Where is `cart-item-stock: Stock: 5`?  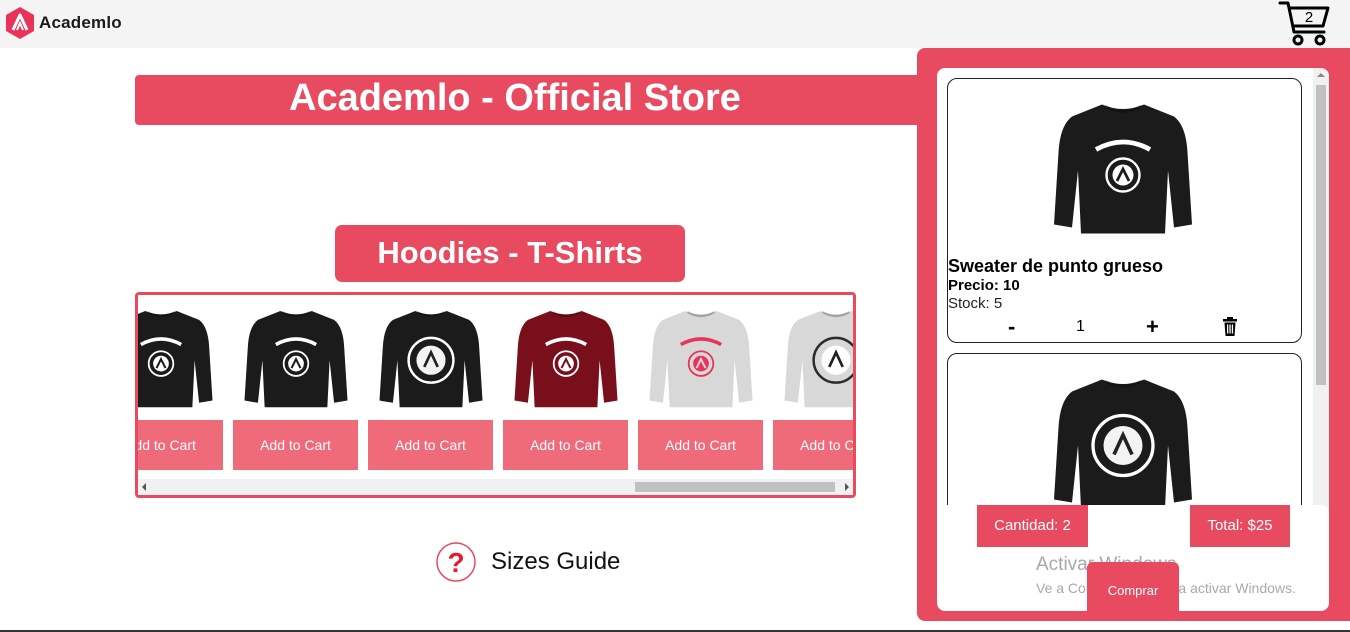
cart-item-stock: Stock: 5 is located at coordinates (975, 303).